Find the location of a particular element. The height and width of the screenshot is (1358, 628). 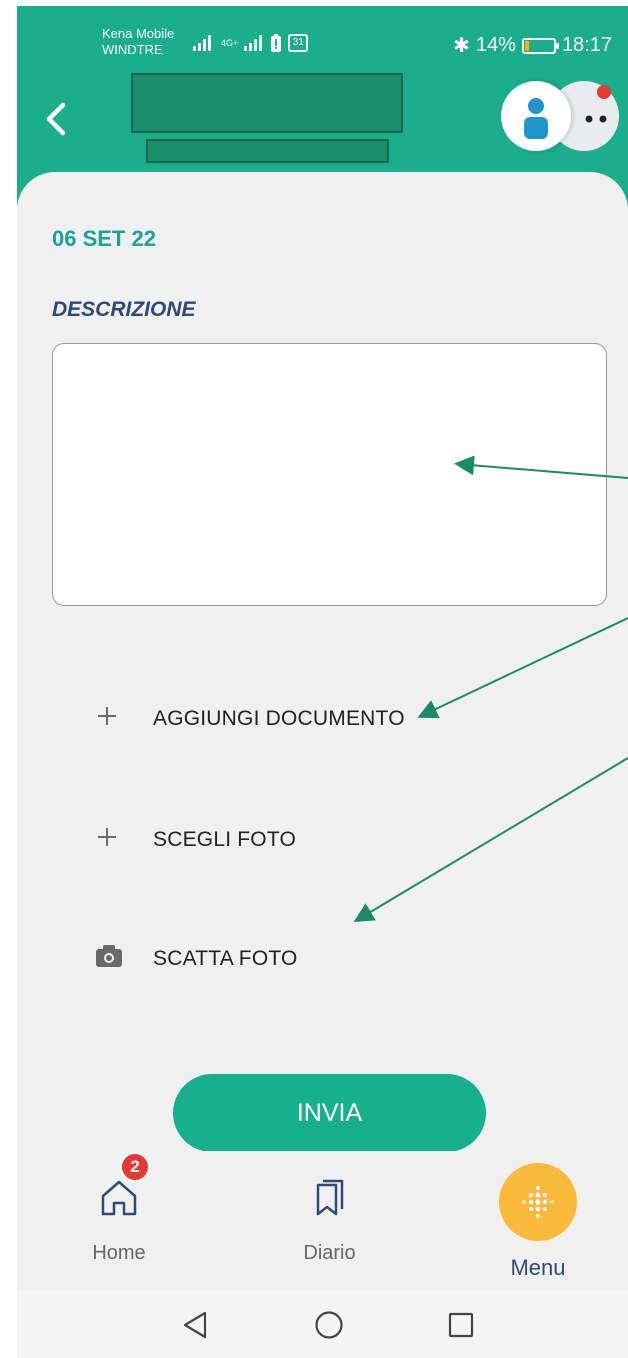

battery-icon is located at coordinates (540, 45).